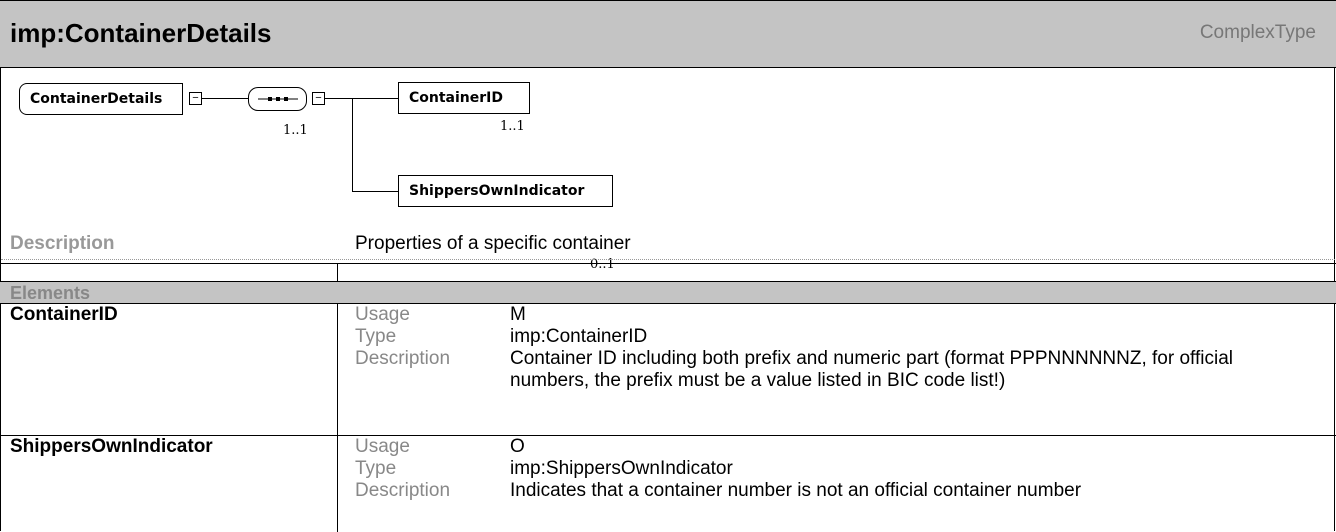 The image size is (1336, 532). Describe the element at coordinates (111, 446) in the screenshot. I see `element-name: ShippersOwnIndicator` at that location.